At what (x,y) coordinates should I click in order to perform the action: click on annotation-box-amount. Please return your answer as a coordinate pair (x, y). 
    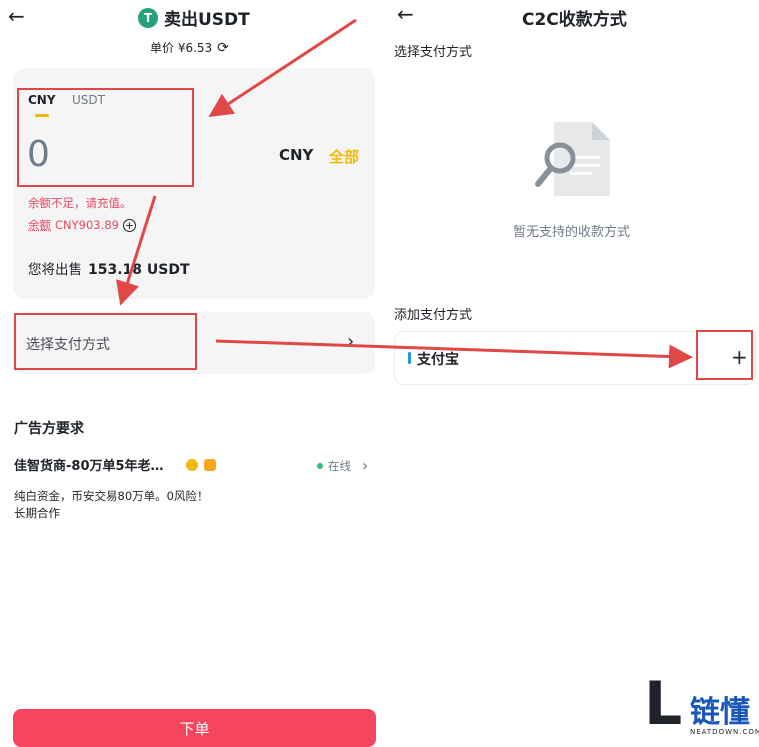
    Looking at the image, I should click on (105, 137).